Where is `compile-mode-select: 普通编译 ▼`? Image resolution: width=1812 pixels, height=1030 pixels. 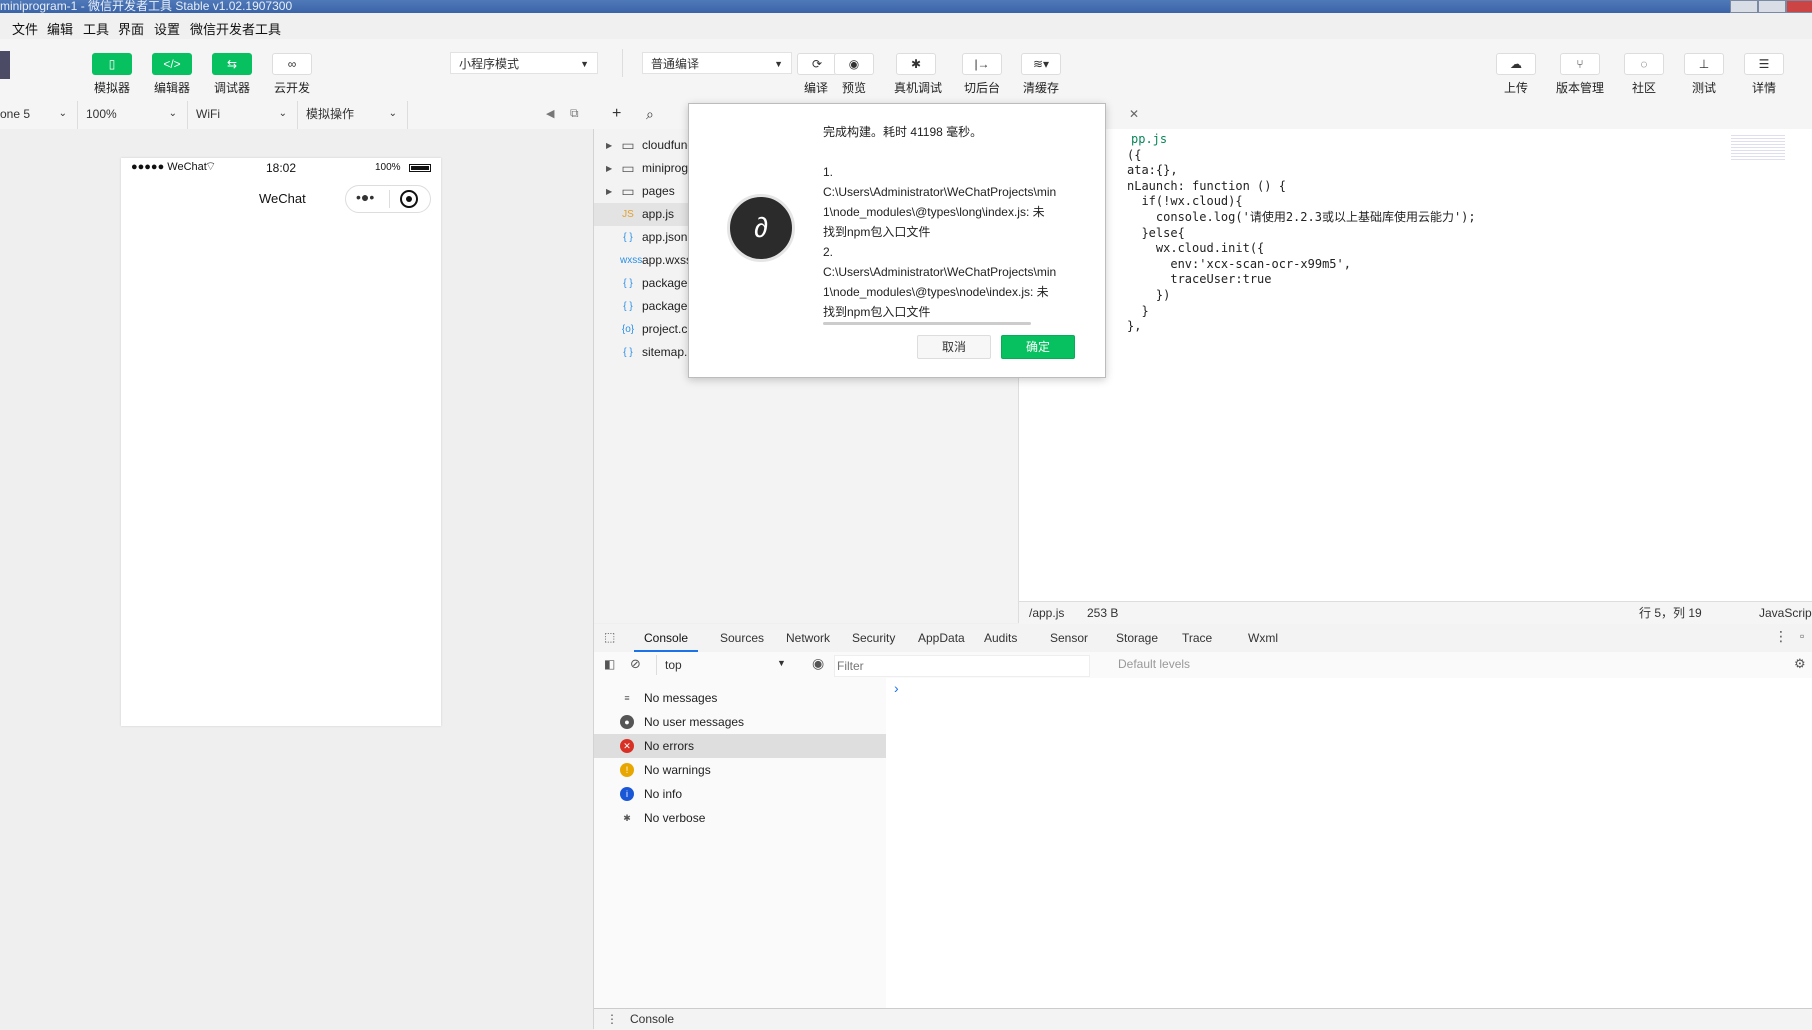
compile-mode-select: 普通编译 ▼ is located at coordinates (717, 63).